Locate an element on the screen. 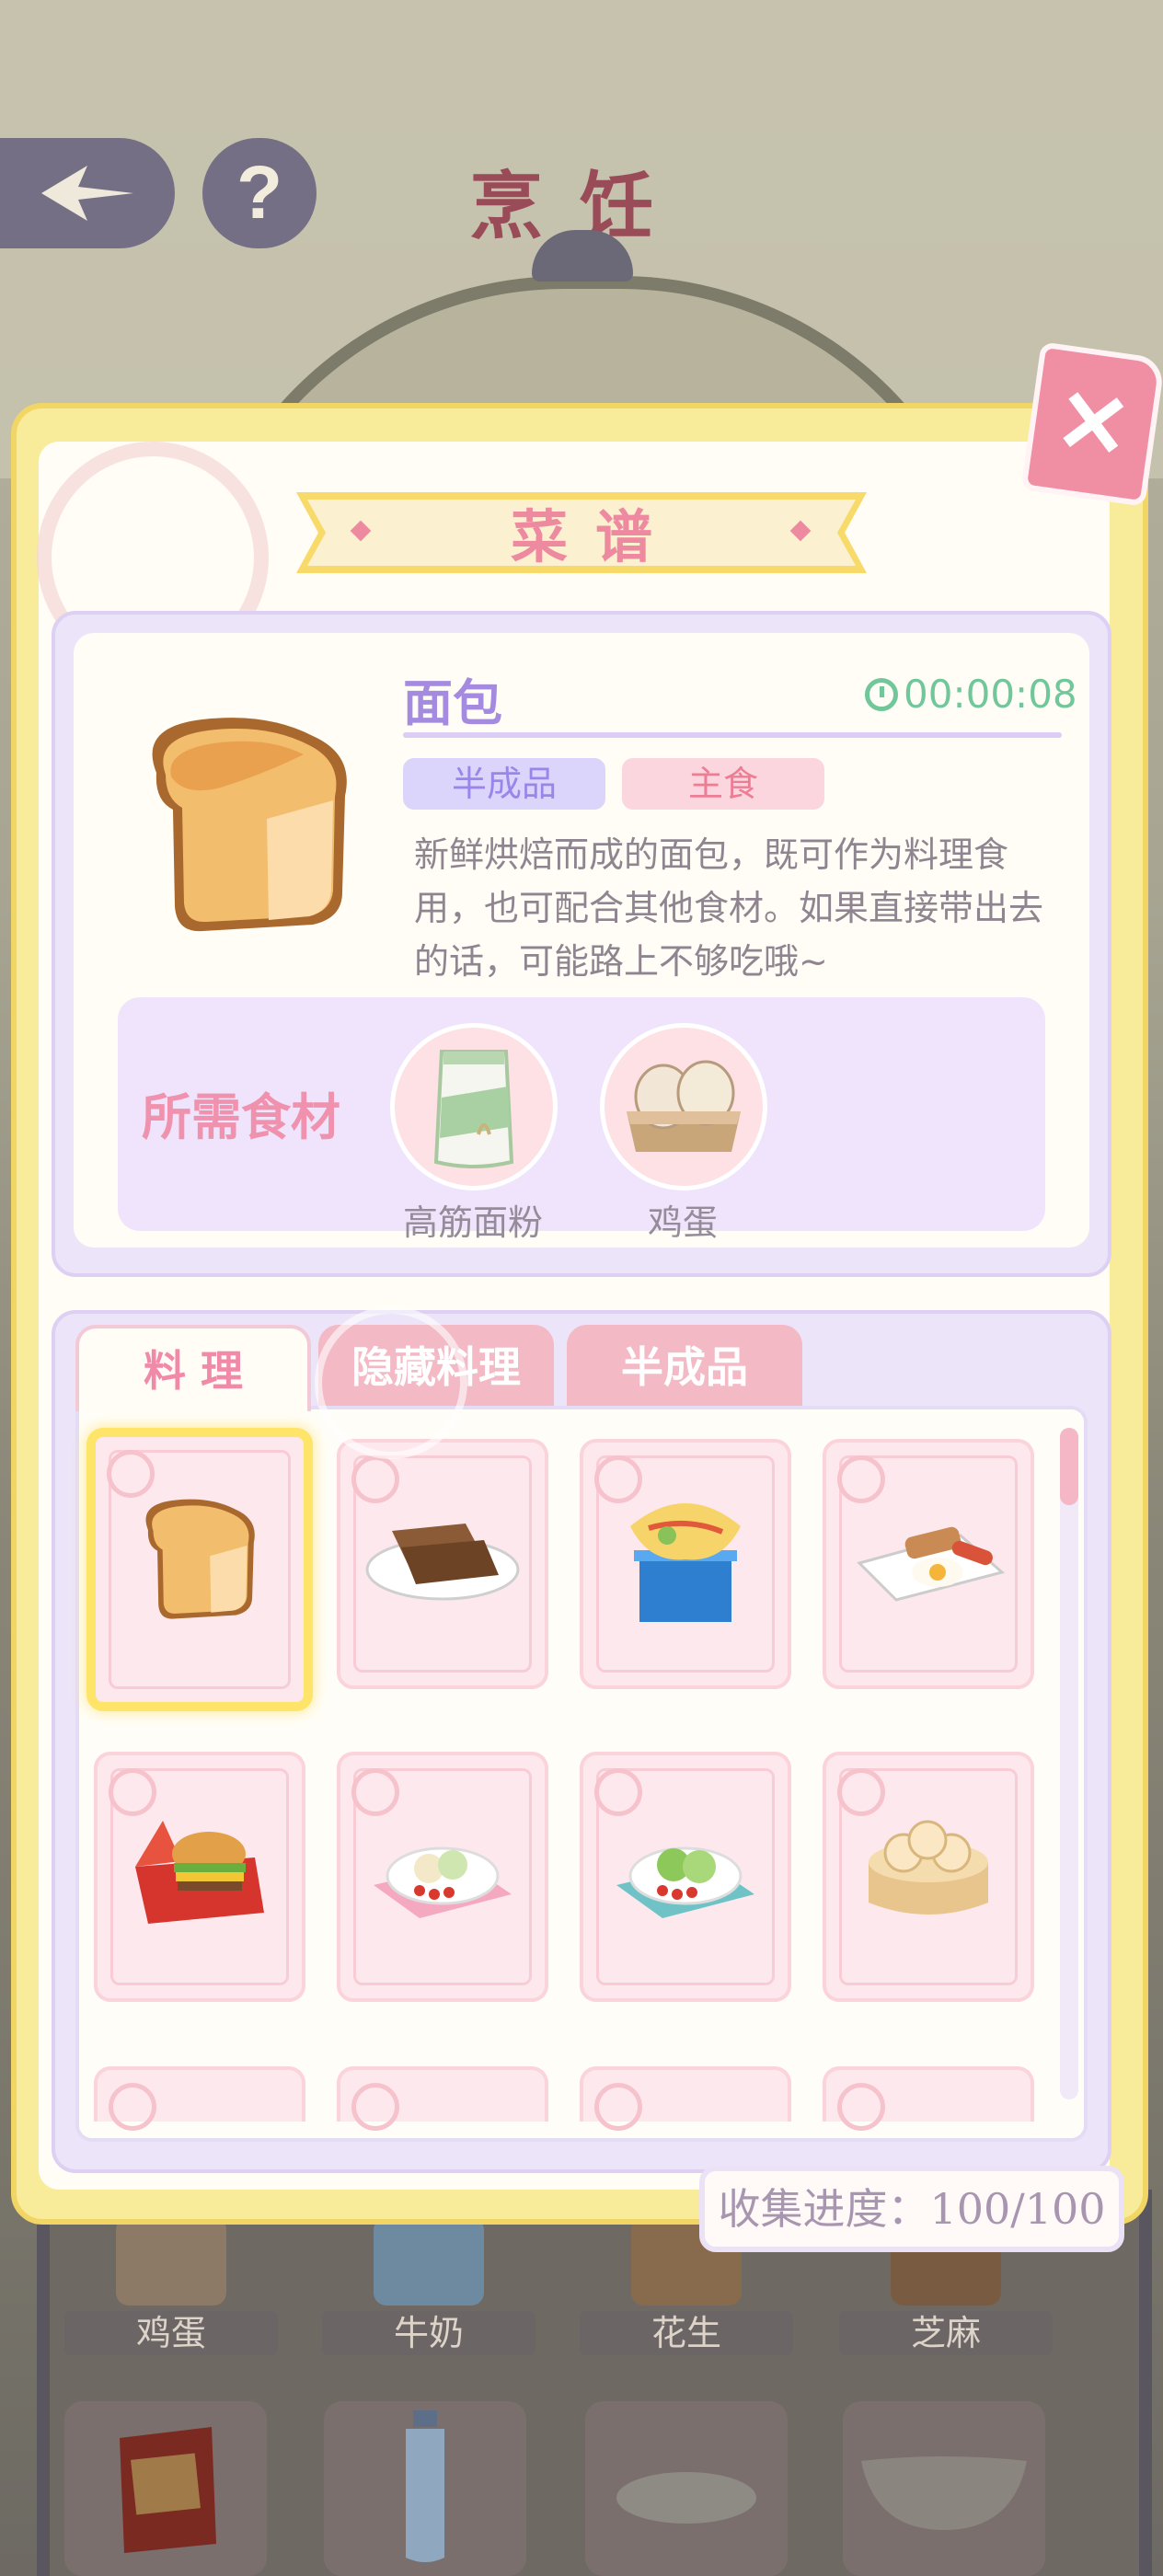  recipe-banner: 菜谱 is located at coordinates (581, 532).